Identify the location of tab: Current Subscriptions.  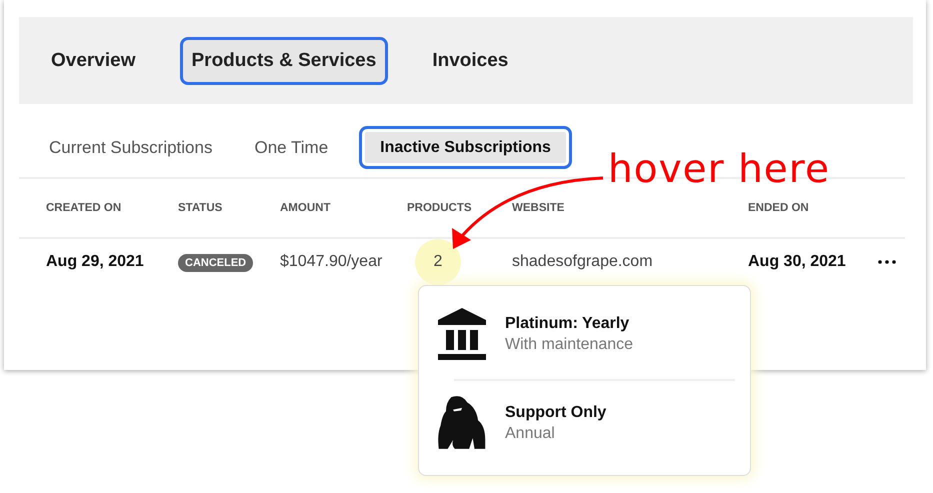
(131, 147).